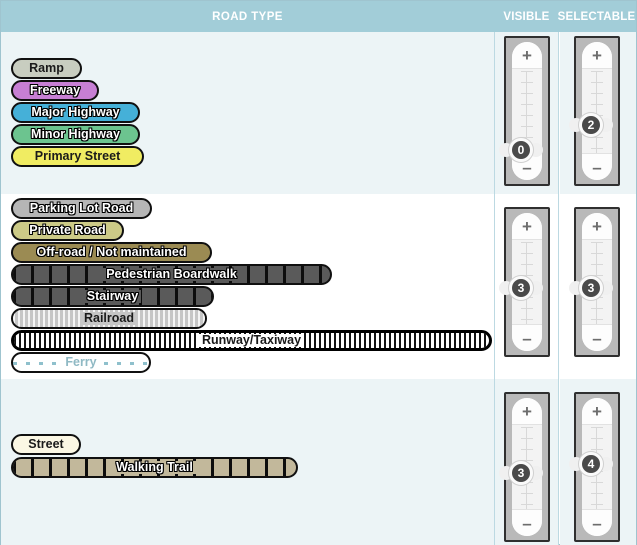 The width and height of the screenshot is (637, 545). I want to click on table-header: ROAD TYPE VISIBLE SELECTABLE, so click(318, 16).